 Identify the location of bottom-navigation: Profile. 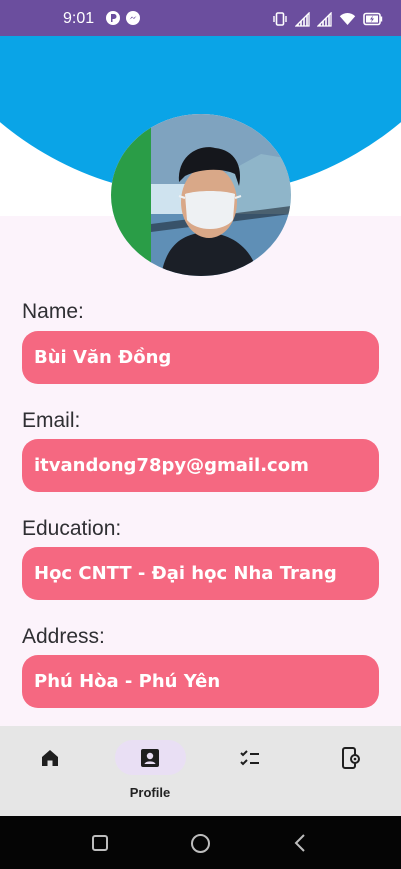
(200, 771).